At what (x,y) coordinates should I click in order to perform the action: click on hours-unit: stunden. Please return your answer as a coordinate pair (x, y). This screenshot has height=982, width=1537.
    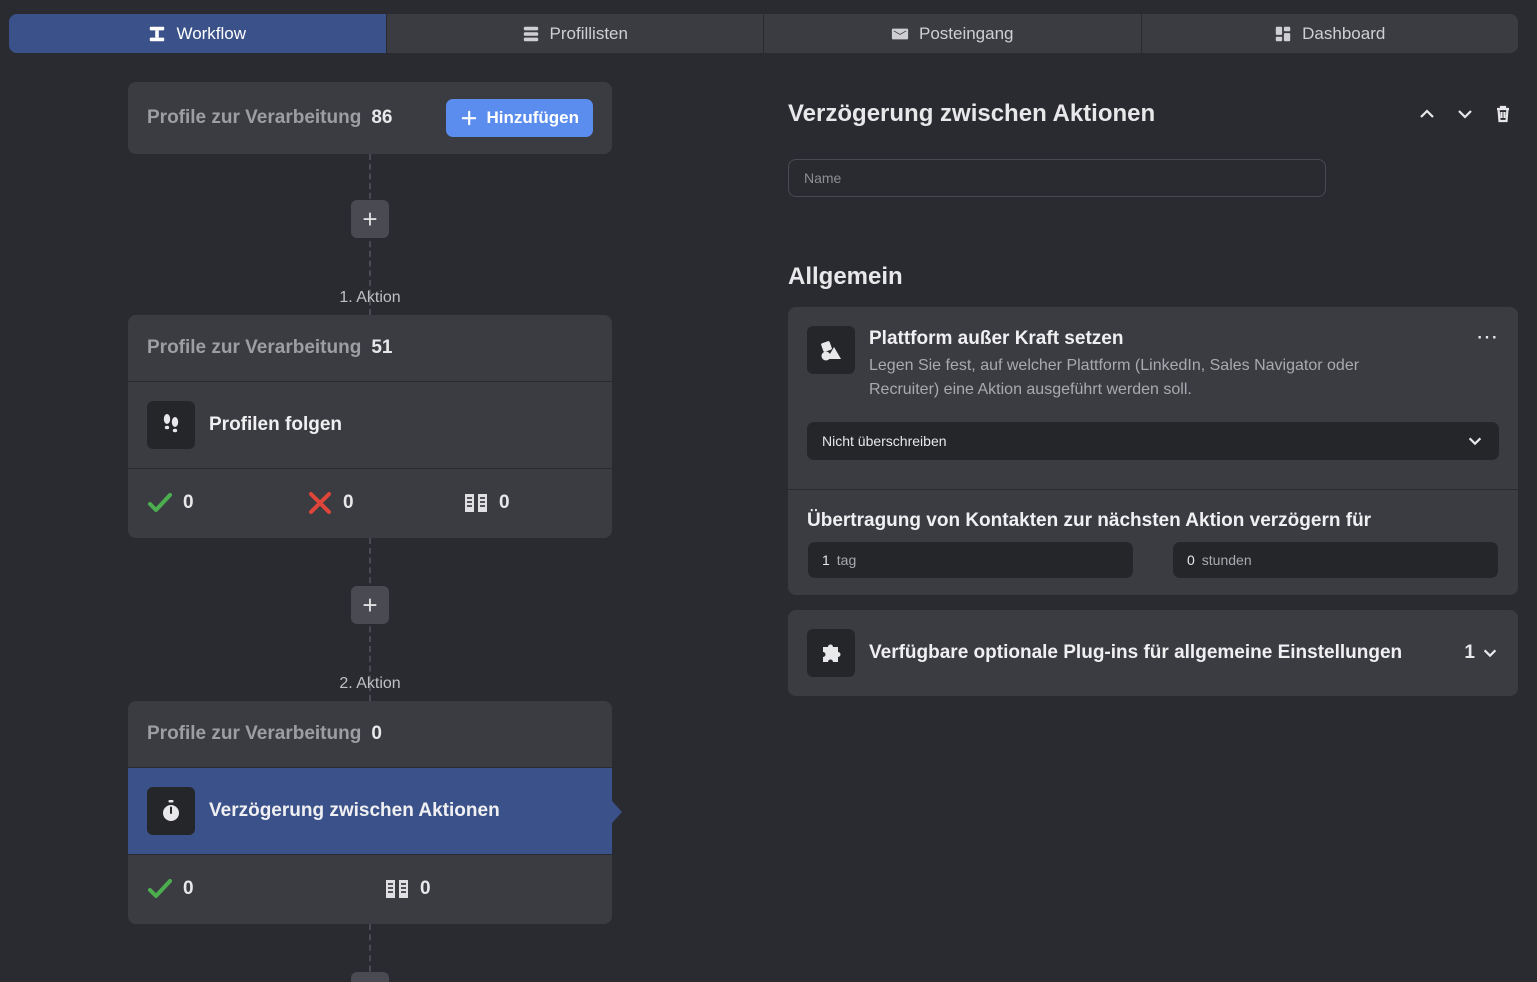
    Looking at the image, I should click on (1226, 560).